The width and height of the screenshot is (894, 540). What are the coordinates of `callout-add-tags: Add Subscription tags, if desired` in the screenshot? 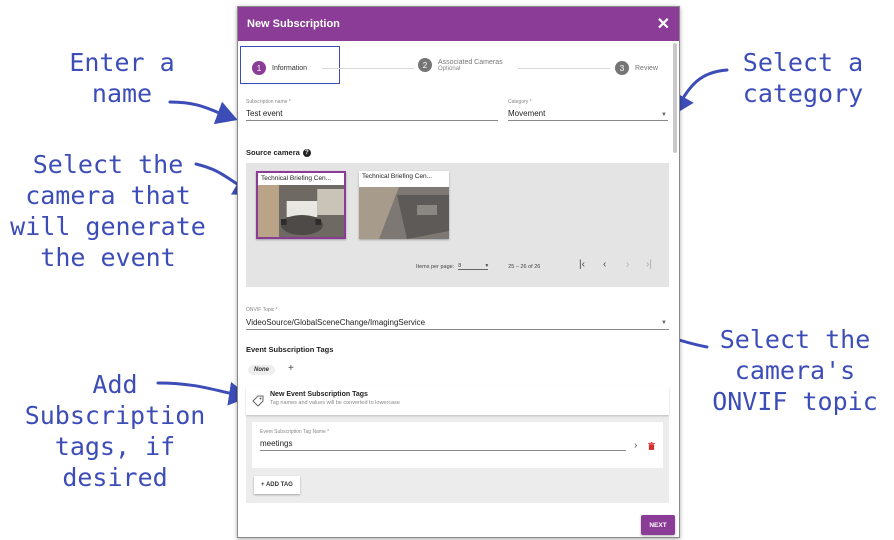 It's located at (115, 431).